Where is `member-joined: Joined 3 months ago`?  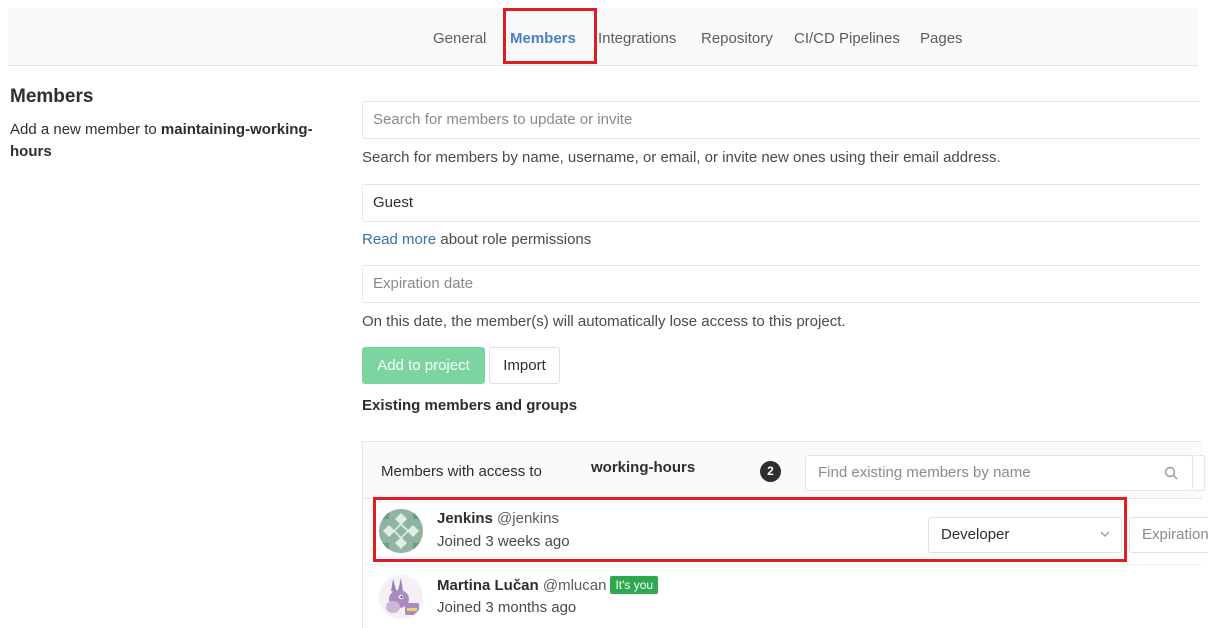 member-joined: Joined 3 months ago is located at coordinates (507, 607).